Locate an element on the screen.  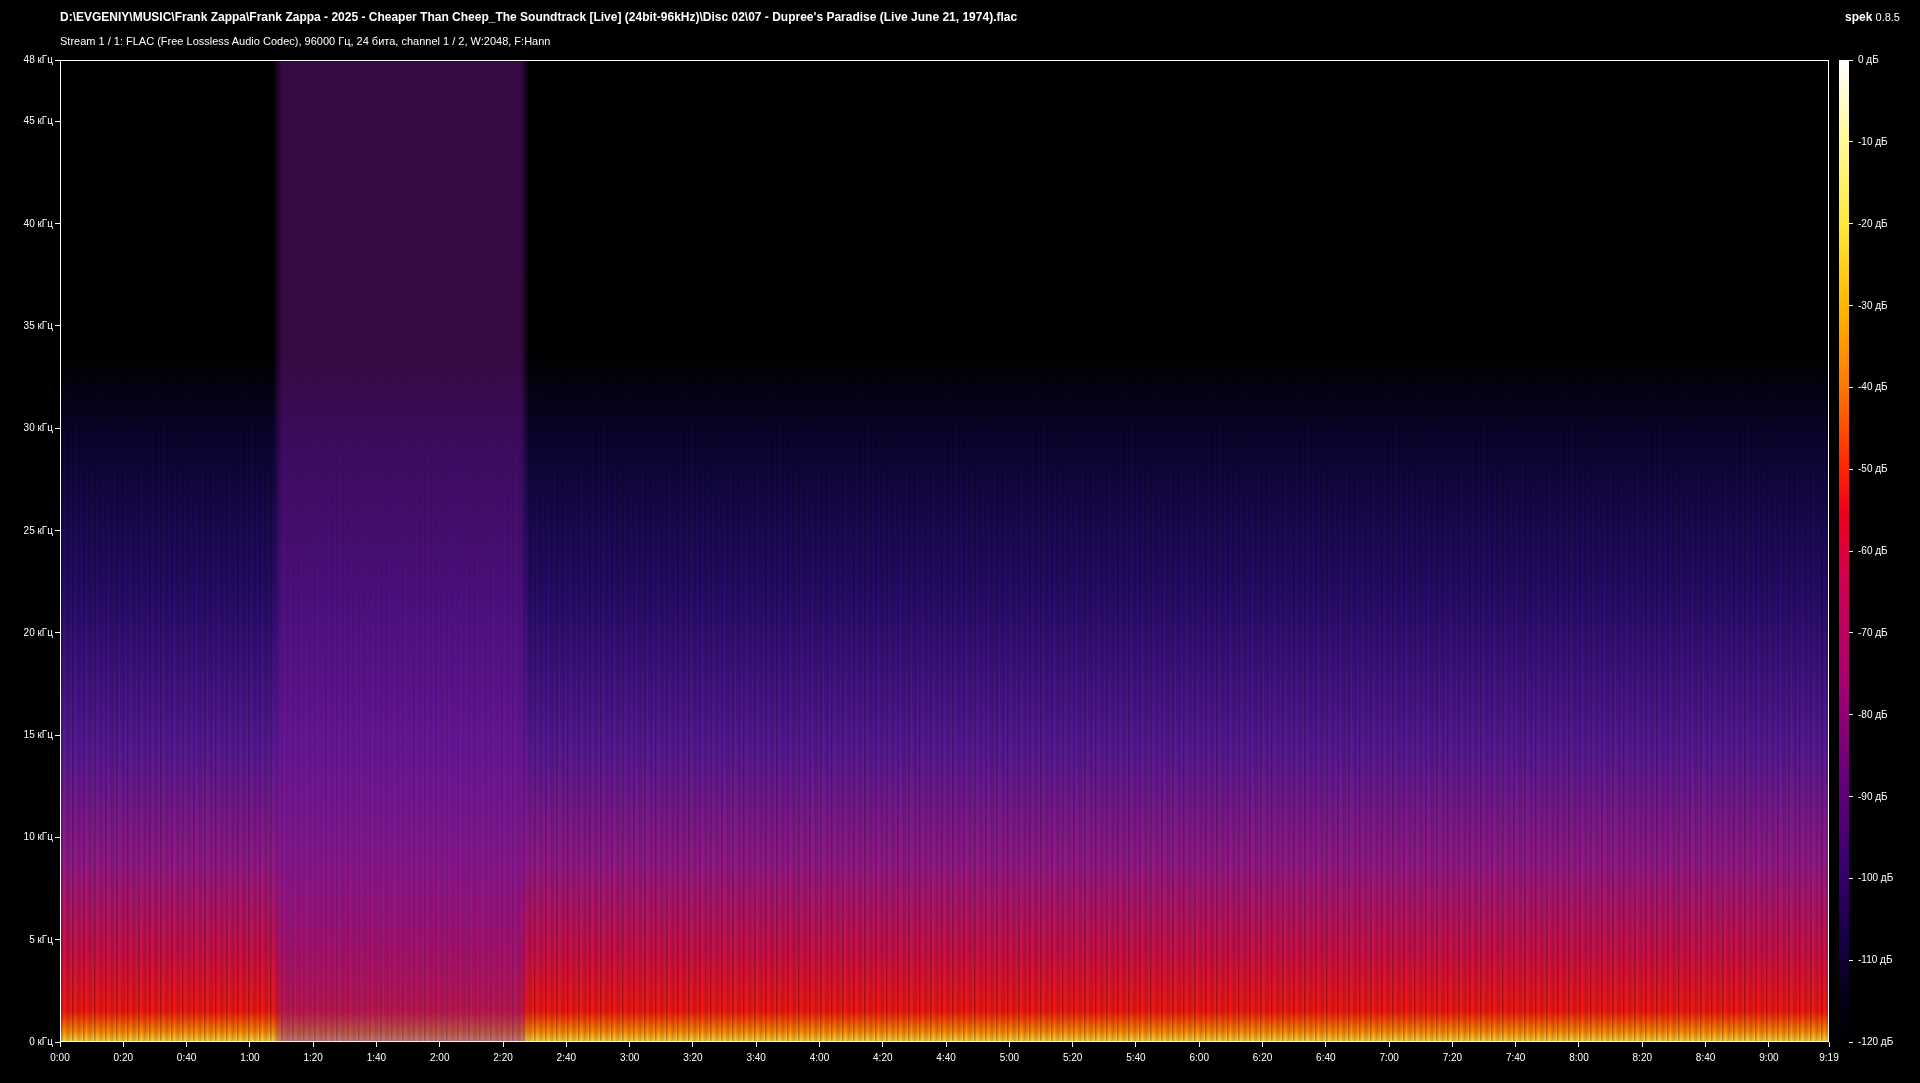
time-label: 3:20 is located at coordinates (693, 1058).